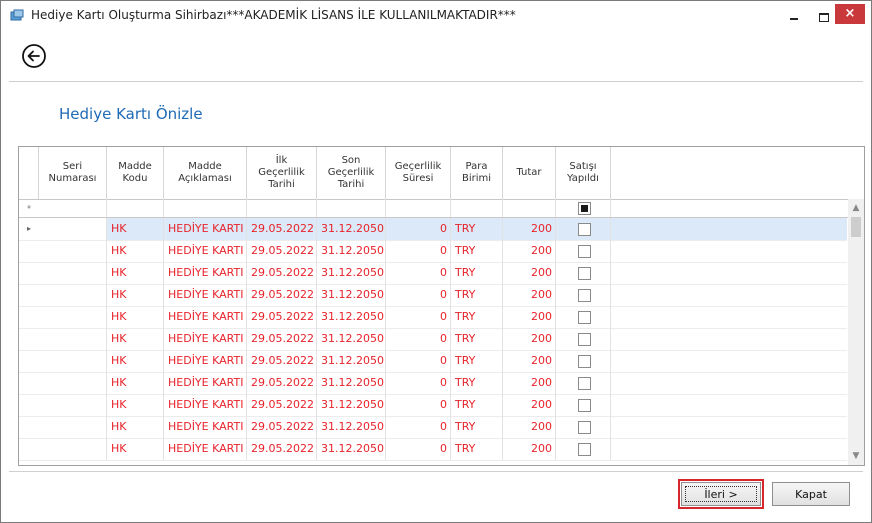  What do you see at coordinates (856, 208) in the screenshot?
I see `scroll-up-icon: ▲` at bounding box center [856, 208].